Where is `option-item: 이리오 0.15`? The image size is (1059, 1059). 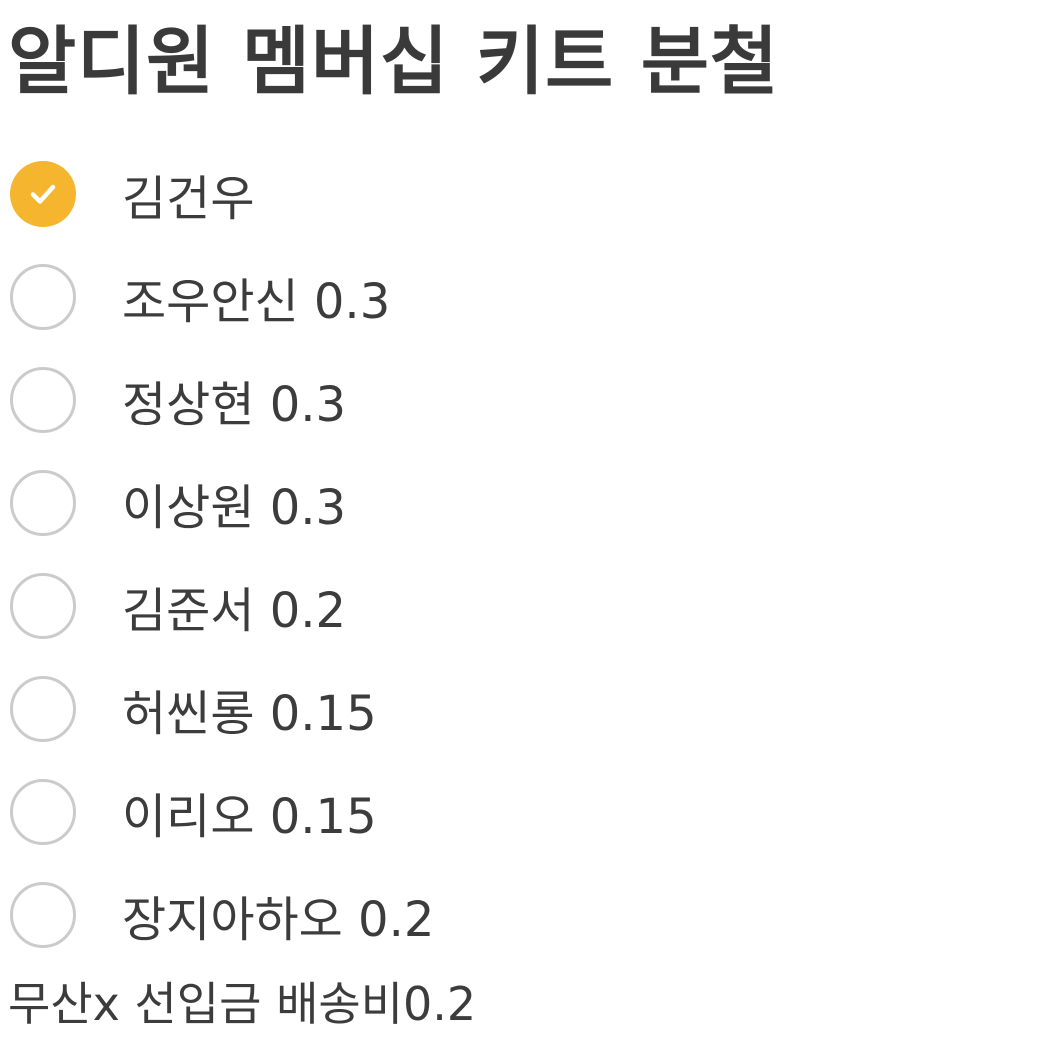 option-item: 이리오 0.15 is located at coordinates (529, 811).